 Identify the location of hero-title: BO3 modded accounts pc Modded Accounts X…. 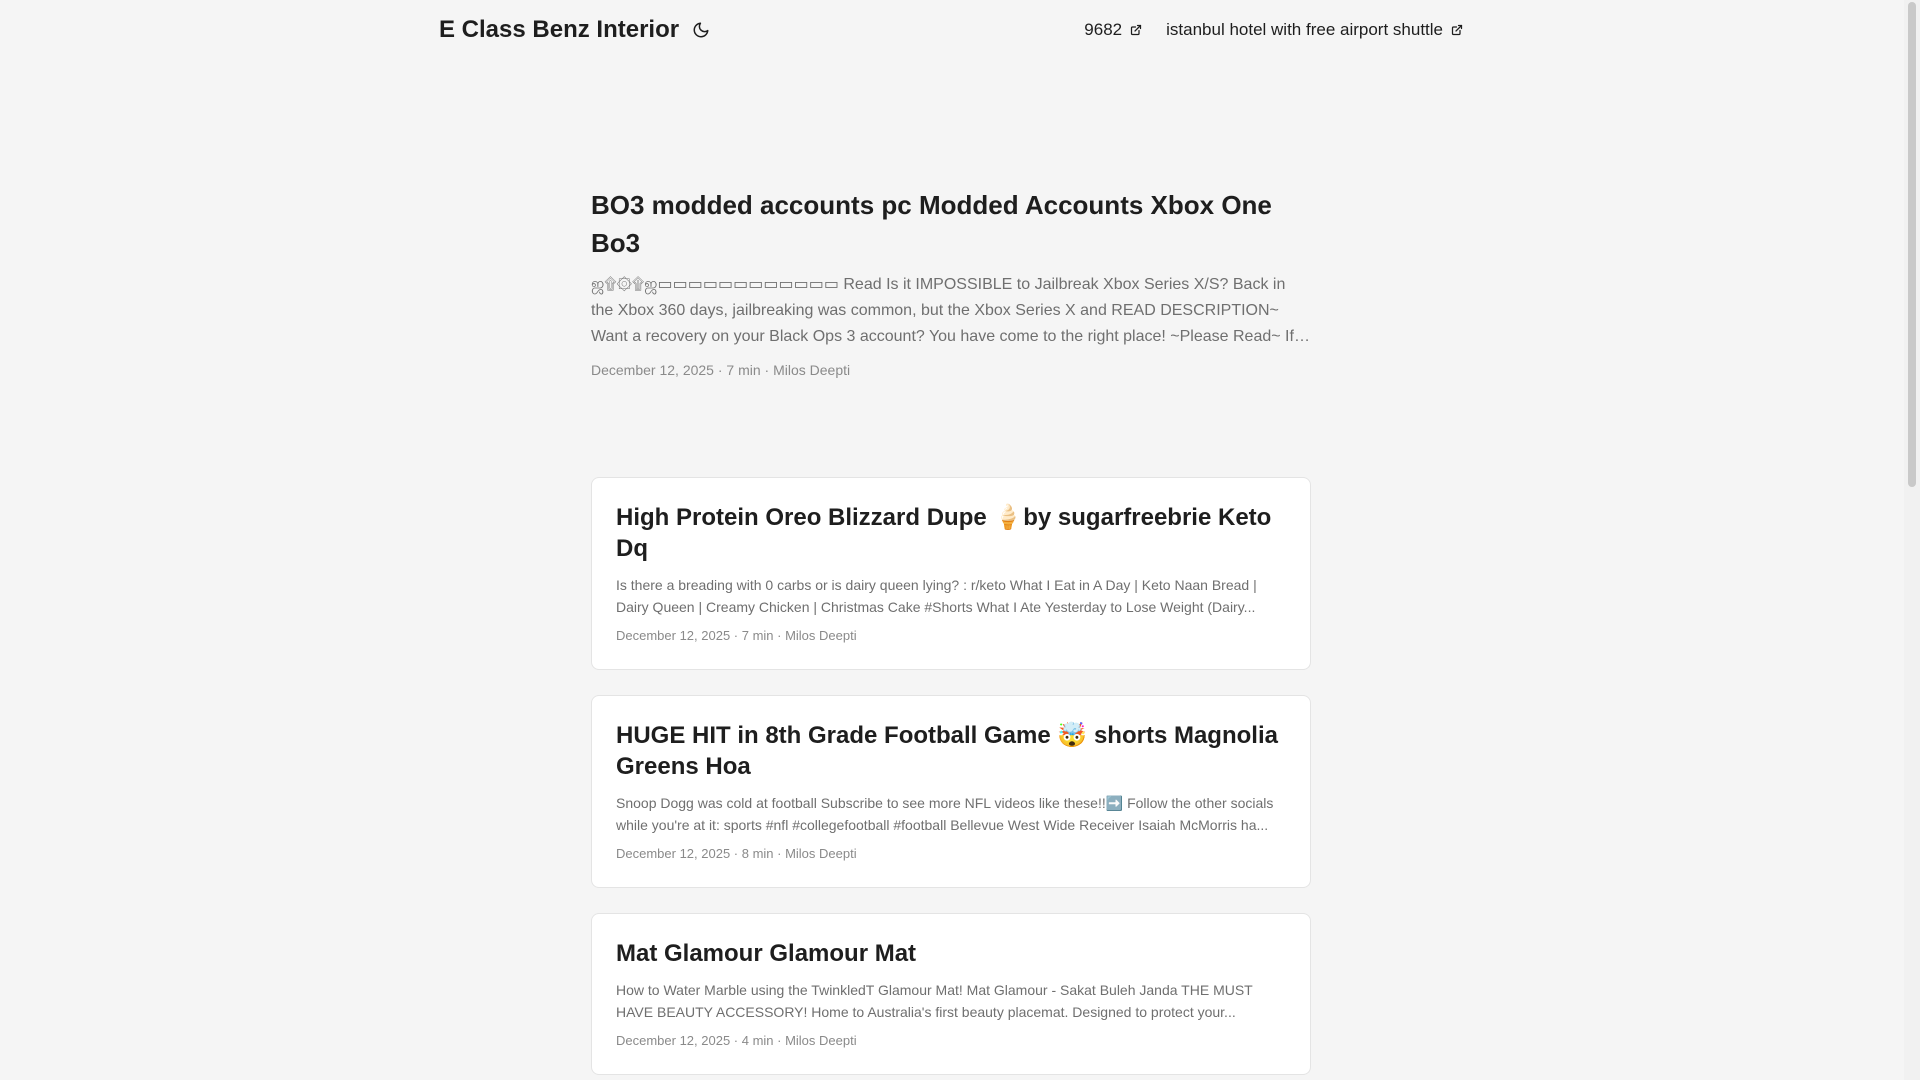
(951, 224).